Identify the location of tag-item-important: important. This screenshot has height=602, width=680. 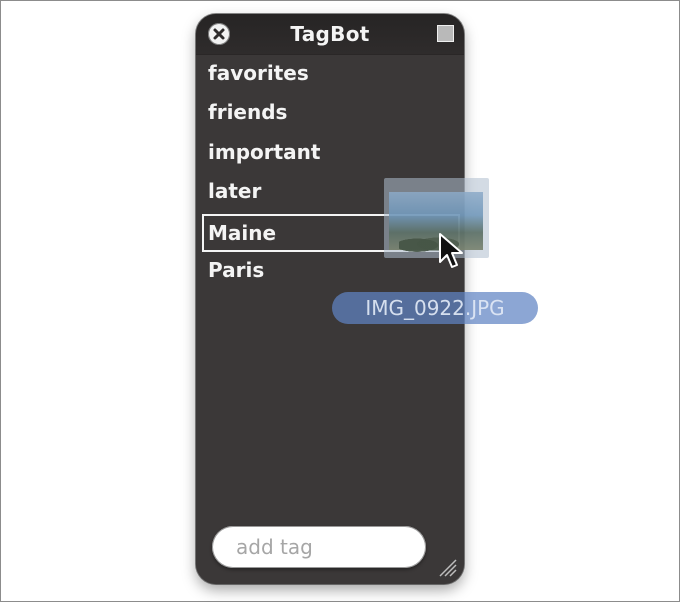
(332, 152).